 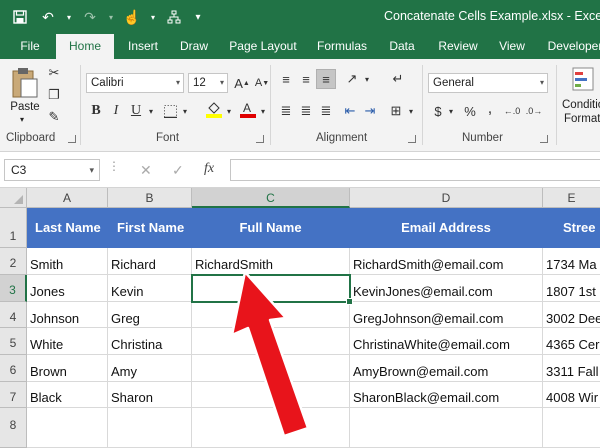 What do you see at coordinates (352, 79) in the screenshot?
I see `orientation-icon: ↗` at bounding box center [352, 79].